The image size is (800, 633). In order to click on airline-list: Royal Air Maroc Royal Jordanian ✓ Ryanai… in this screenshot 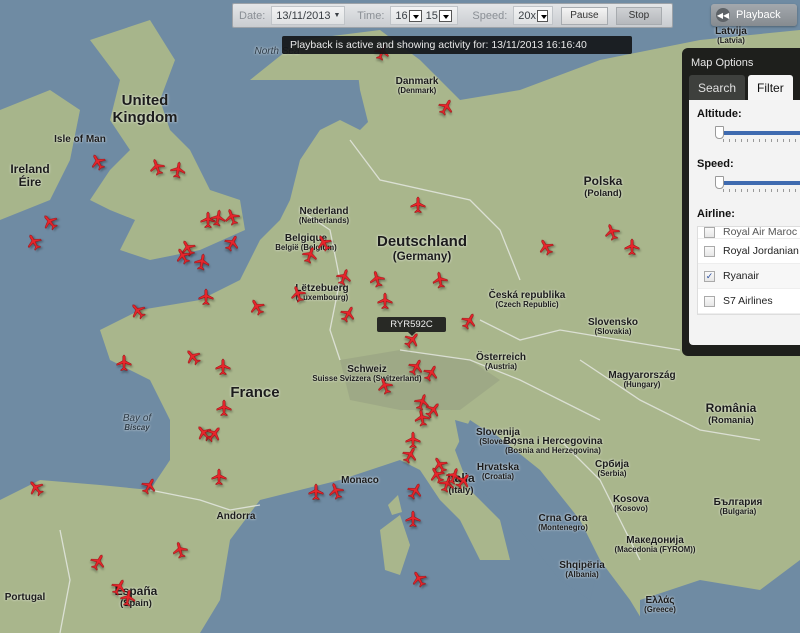, I will do `click(748, 270)`.